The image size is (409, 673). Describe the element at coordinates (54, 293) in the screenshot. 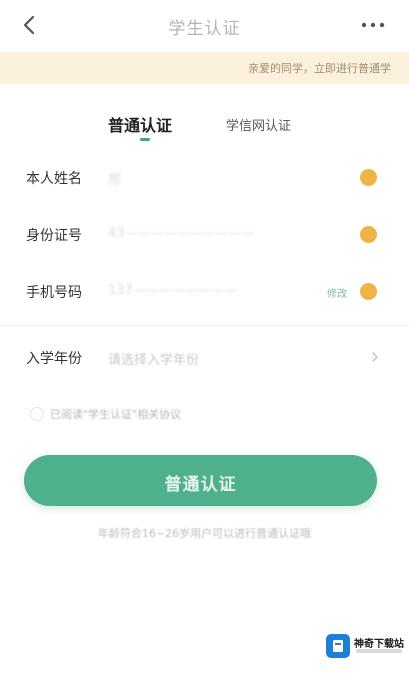

I see `phone-label: 手机号码` at that location.